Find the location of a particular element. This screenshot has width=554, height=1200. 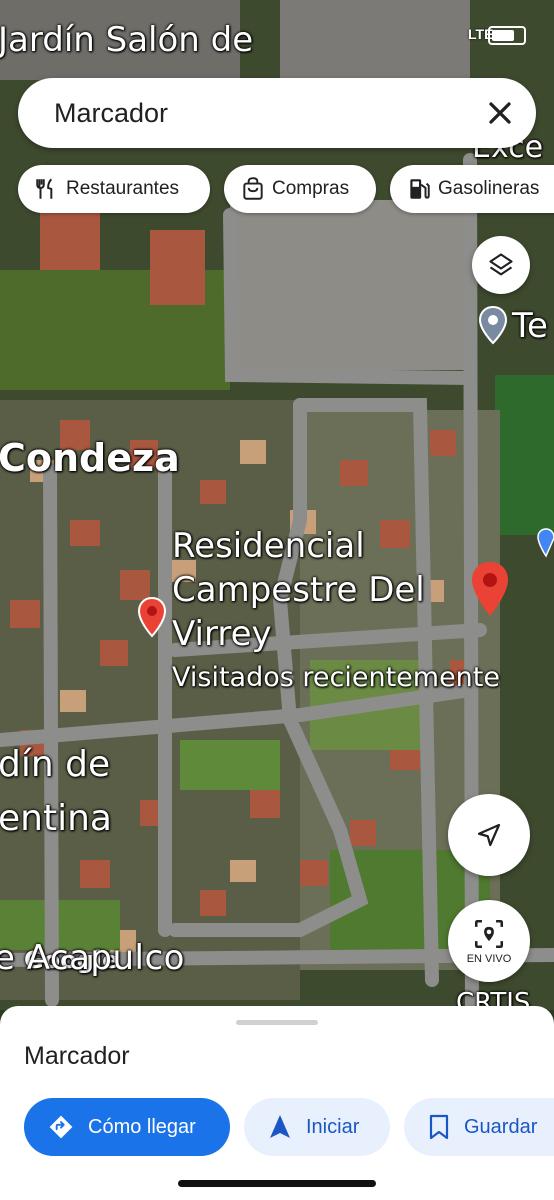

recently-visited-label: Visitados recientemente is located at coordinates (336, 677).